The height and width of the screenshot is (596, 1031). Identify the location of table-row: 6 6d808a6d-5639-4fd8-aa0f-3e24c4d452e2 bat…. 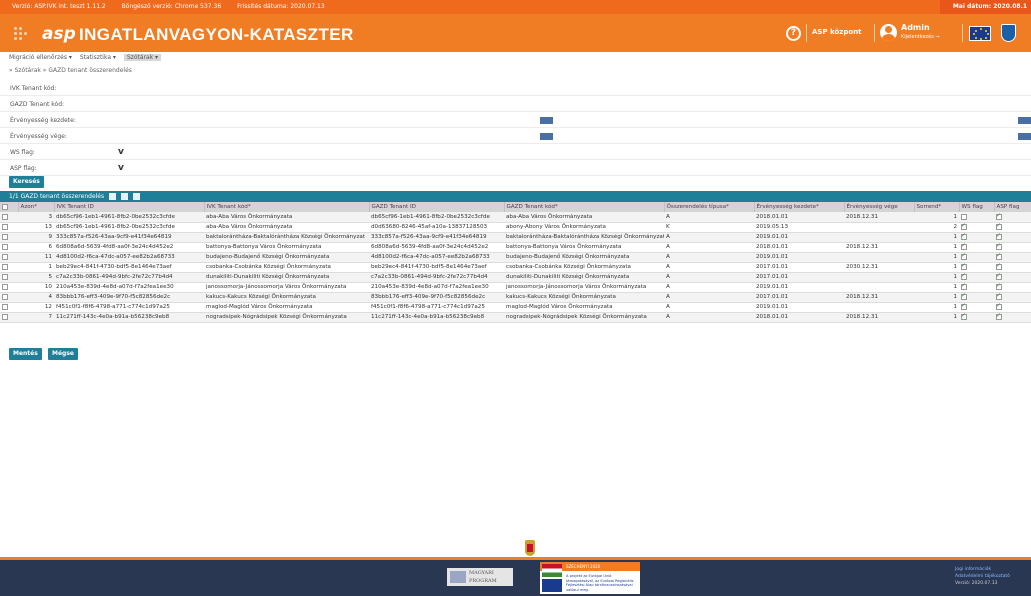
(515, 247).